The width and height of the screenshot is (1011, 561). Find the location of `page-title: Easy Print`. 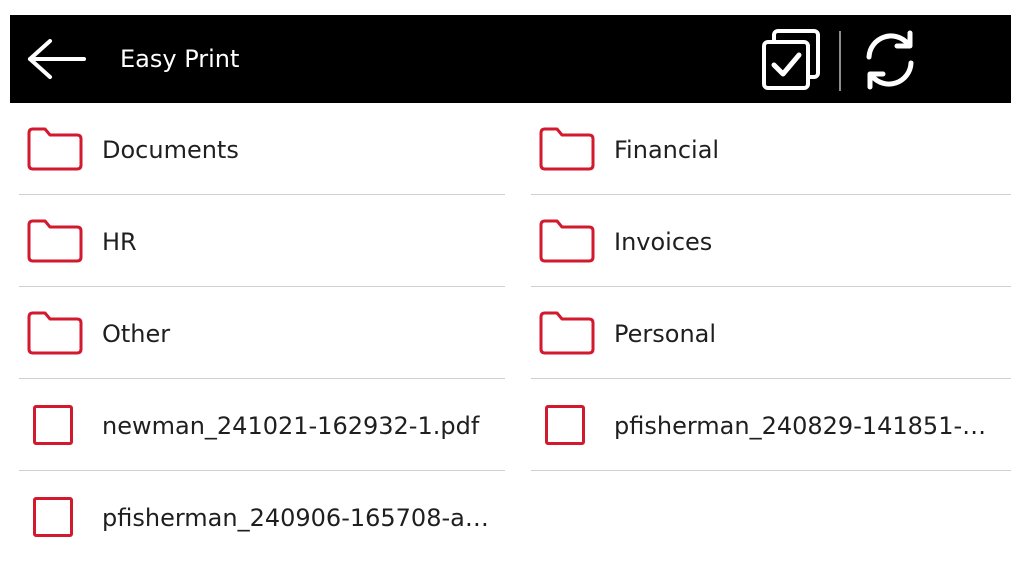

page-title: Easy Print is located at coordinates (180, 59).